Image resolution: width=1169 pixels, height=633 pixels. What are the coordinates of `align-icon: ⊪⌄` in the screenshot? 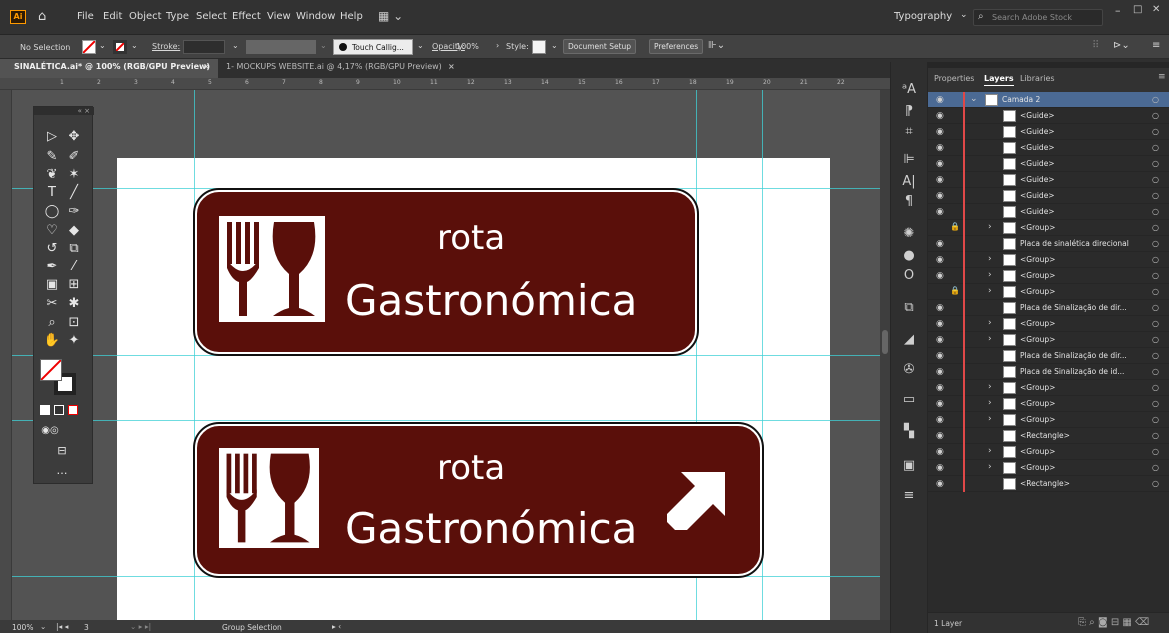 It's located at (716, 45).